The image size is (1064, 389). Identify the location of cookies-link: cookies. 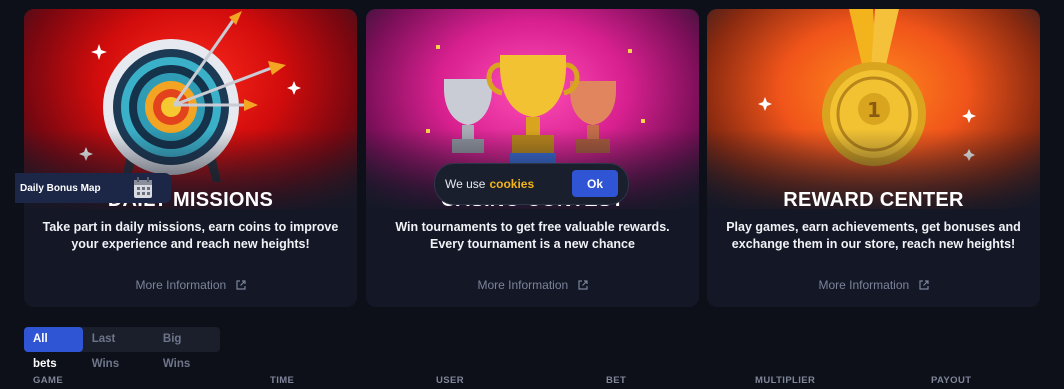
(511, 184).